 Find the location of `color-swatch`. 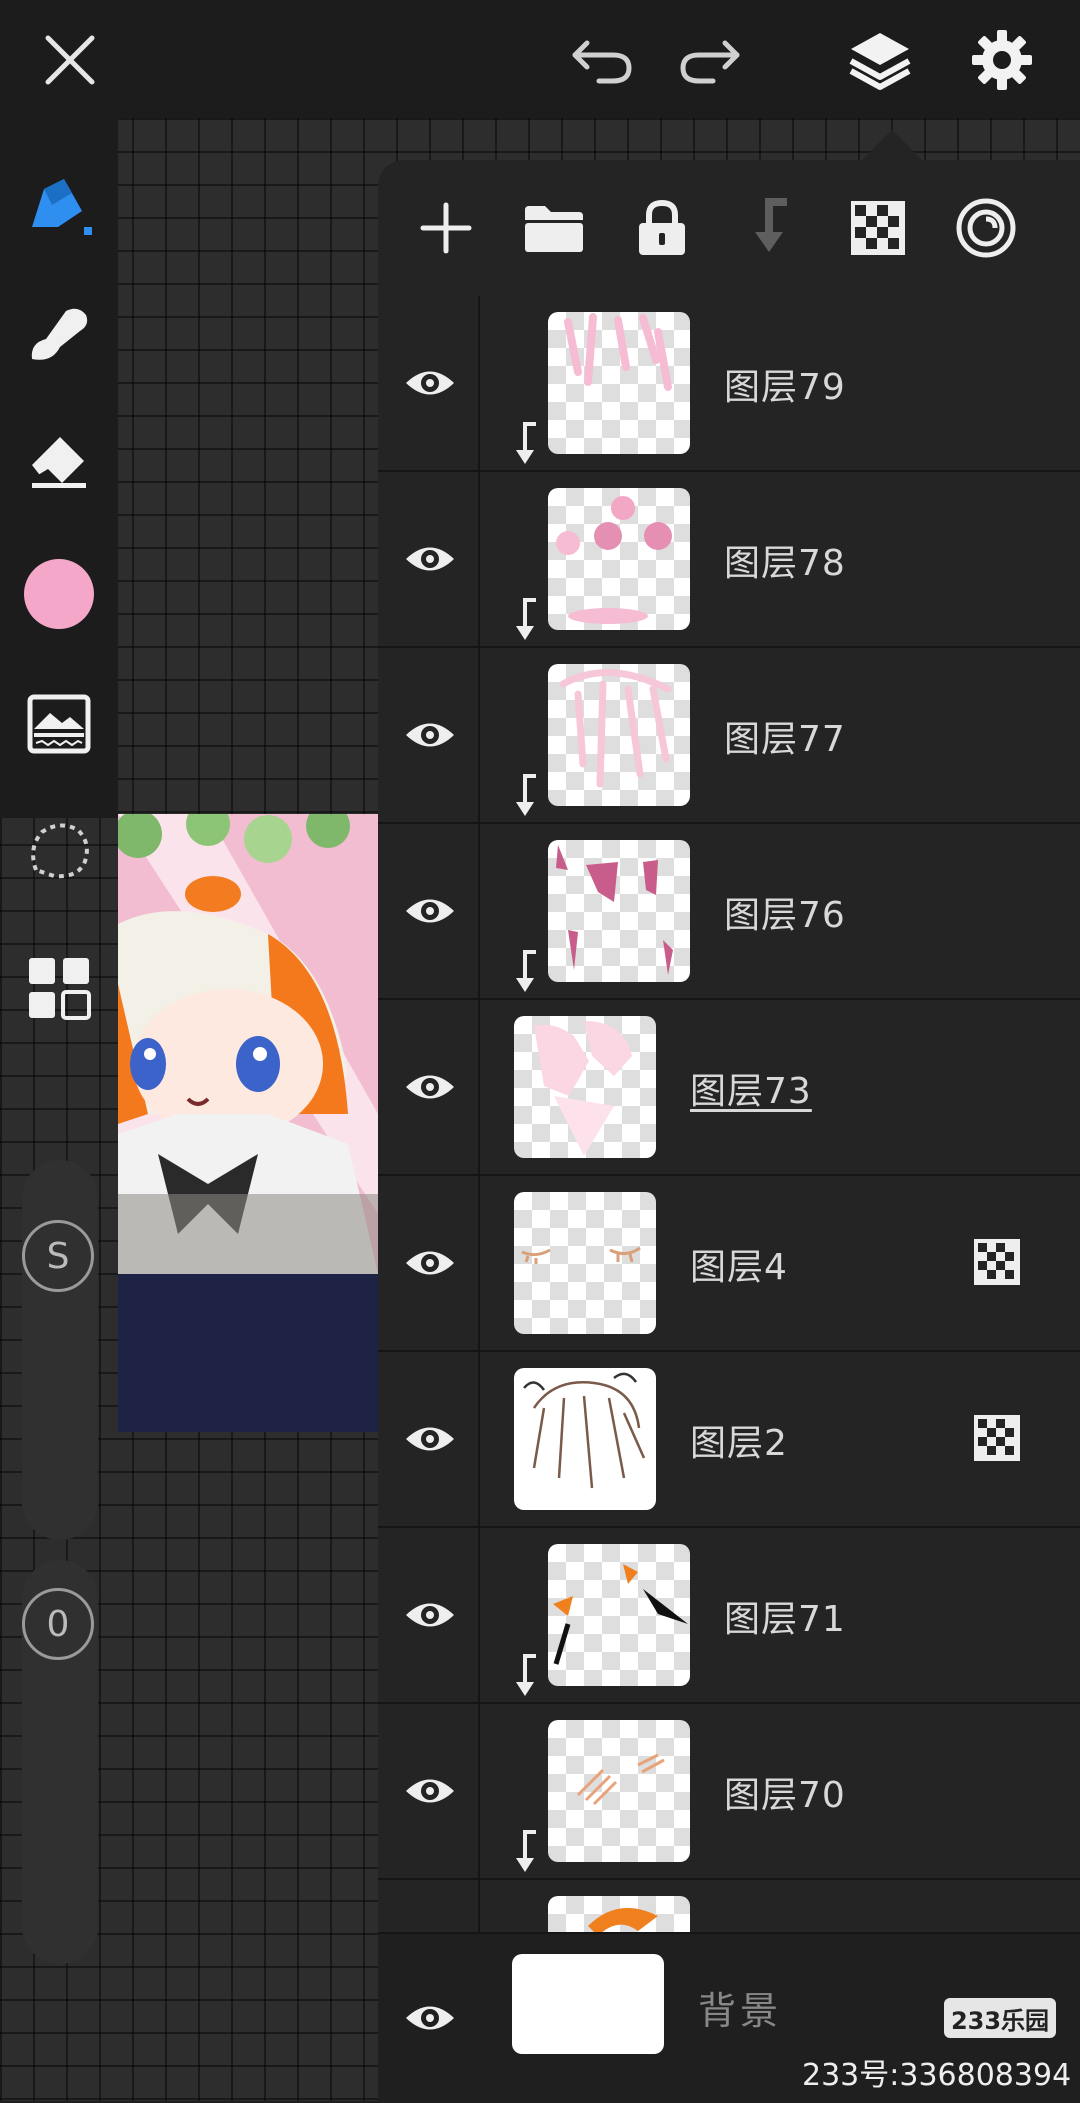

color-swatch is located at coordinates (59, 594).